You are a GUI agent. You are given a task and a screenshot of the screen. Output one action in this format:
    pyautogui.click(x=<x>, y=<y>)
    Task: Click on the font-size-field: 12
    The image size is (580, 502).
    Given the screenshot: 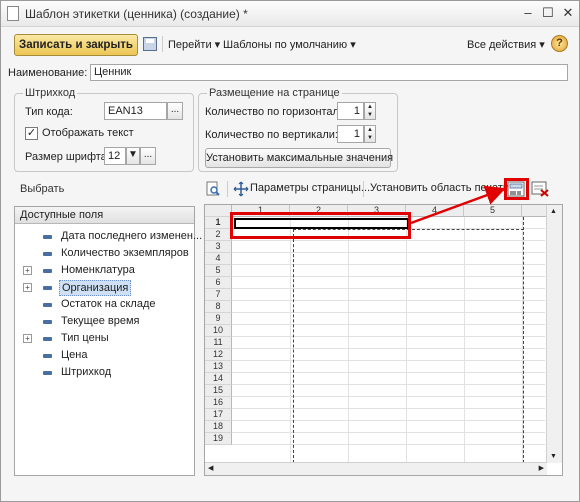 What is the action you would take?
    pyautogui.click(x=115, y=156)
    